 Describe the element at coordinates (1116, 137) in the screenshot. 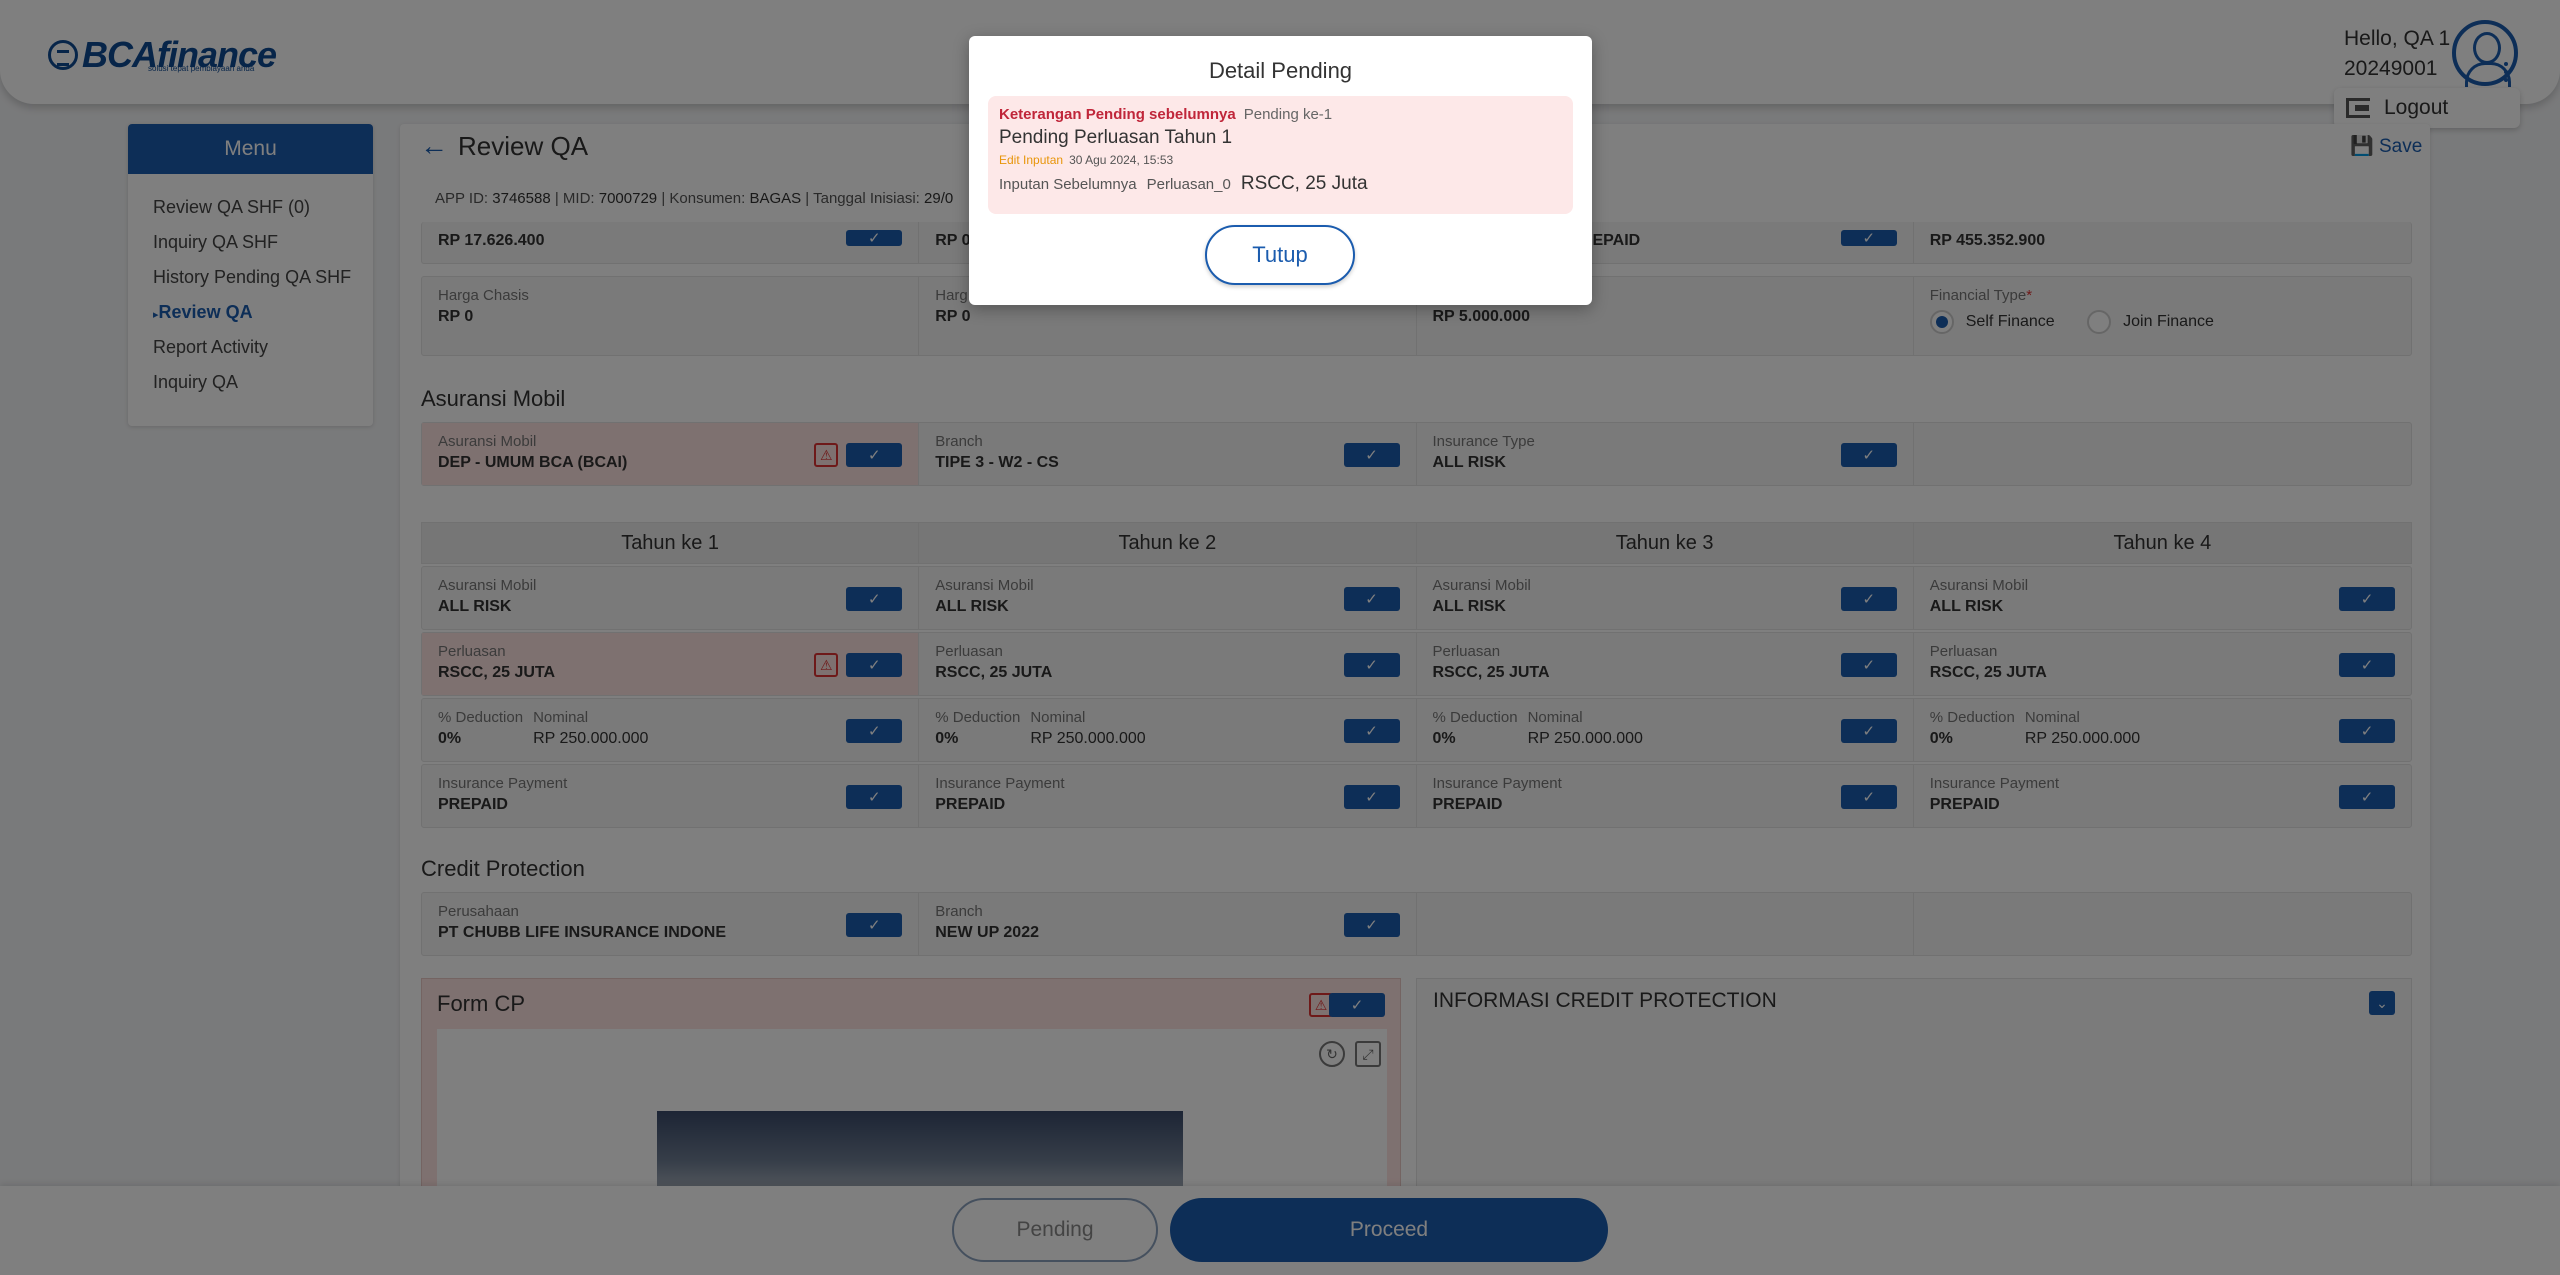

I see `pending-reason: Pending Perluasan Tahun 1` at that location.